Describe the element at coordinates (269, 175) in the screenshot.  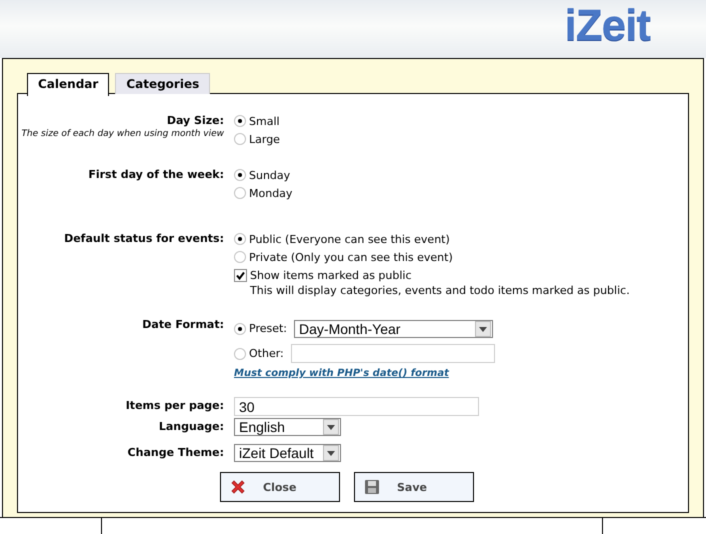
I see `option-label: Sunday` at that location.